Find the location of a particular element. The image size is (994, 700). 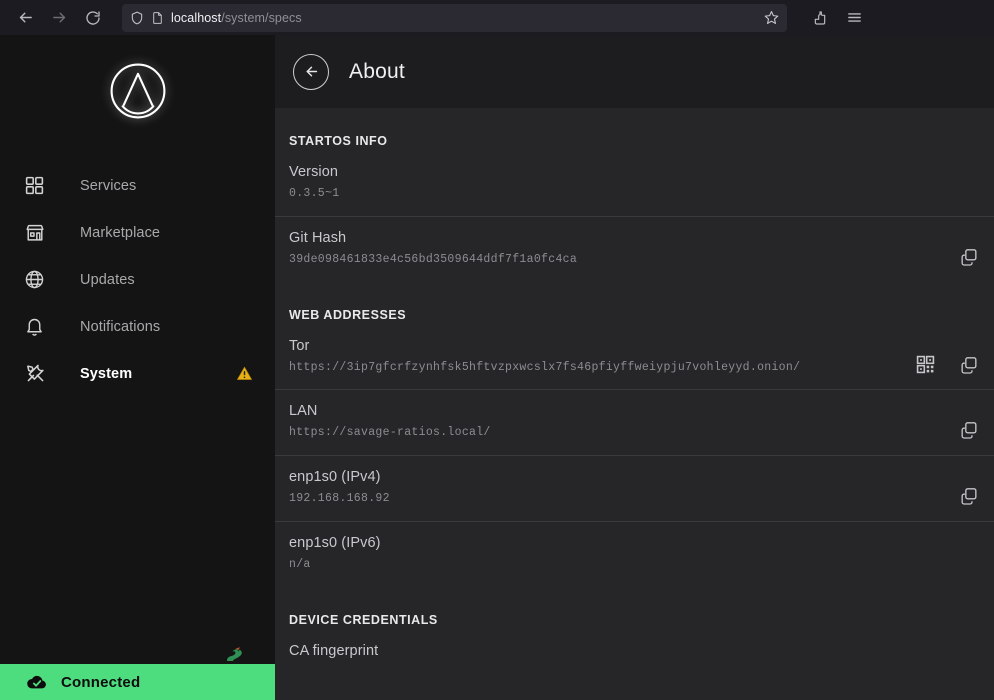

logo-container is located at coordinates (137, 87).